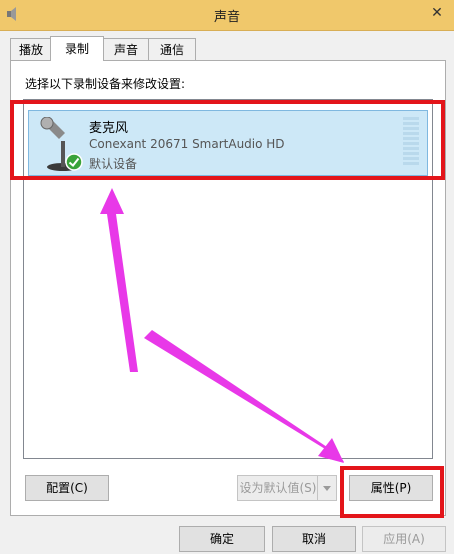 The width and height of the screenshot is (454, 554). What do you see at coordinates (331, 450) in the screenshot?
I see `arrow-down-right-head` at bounding box center [331, 450].